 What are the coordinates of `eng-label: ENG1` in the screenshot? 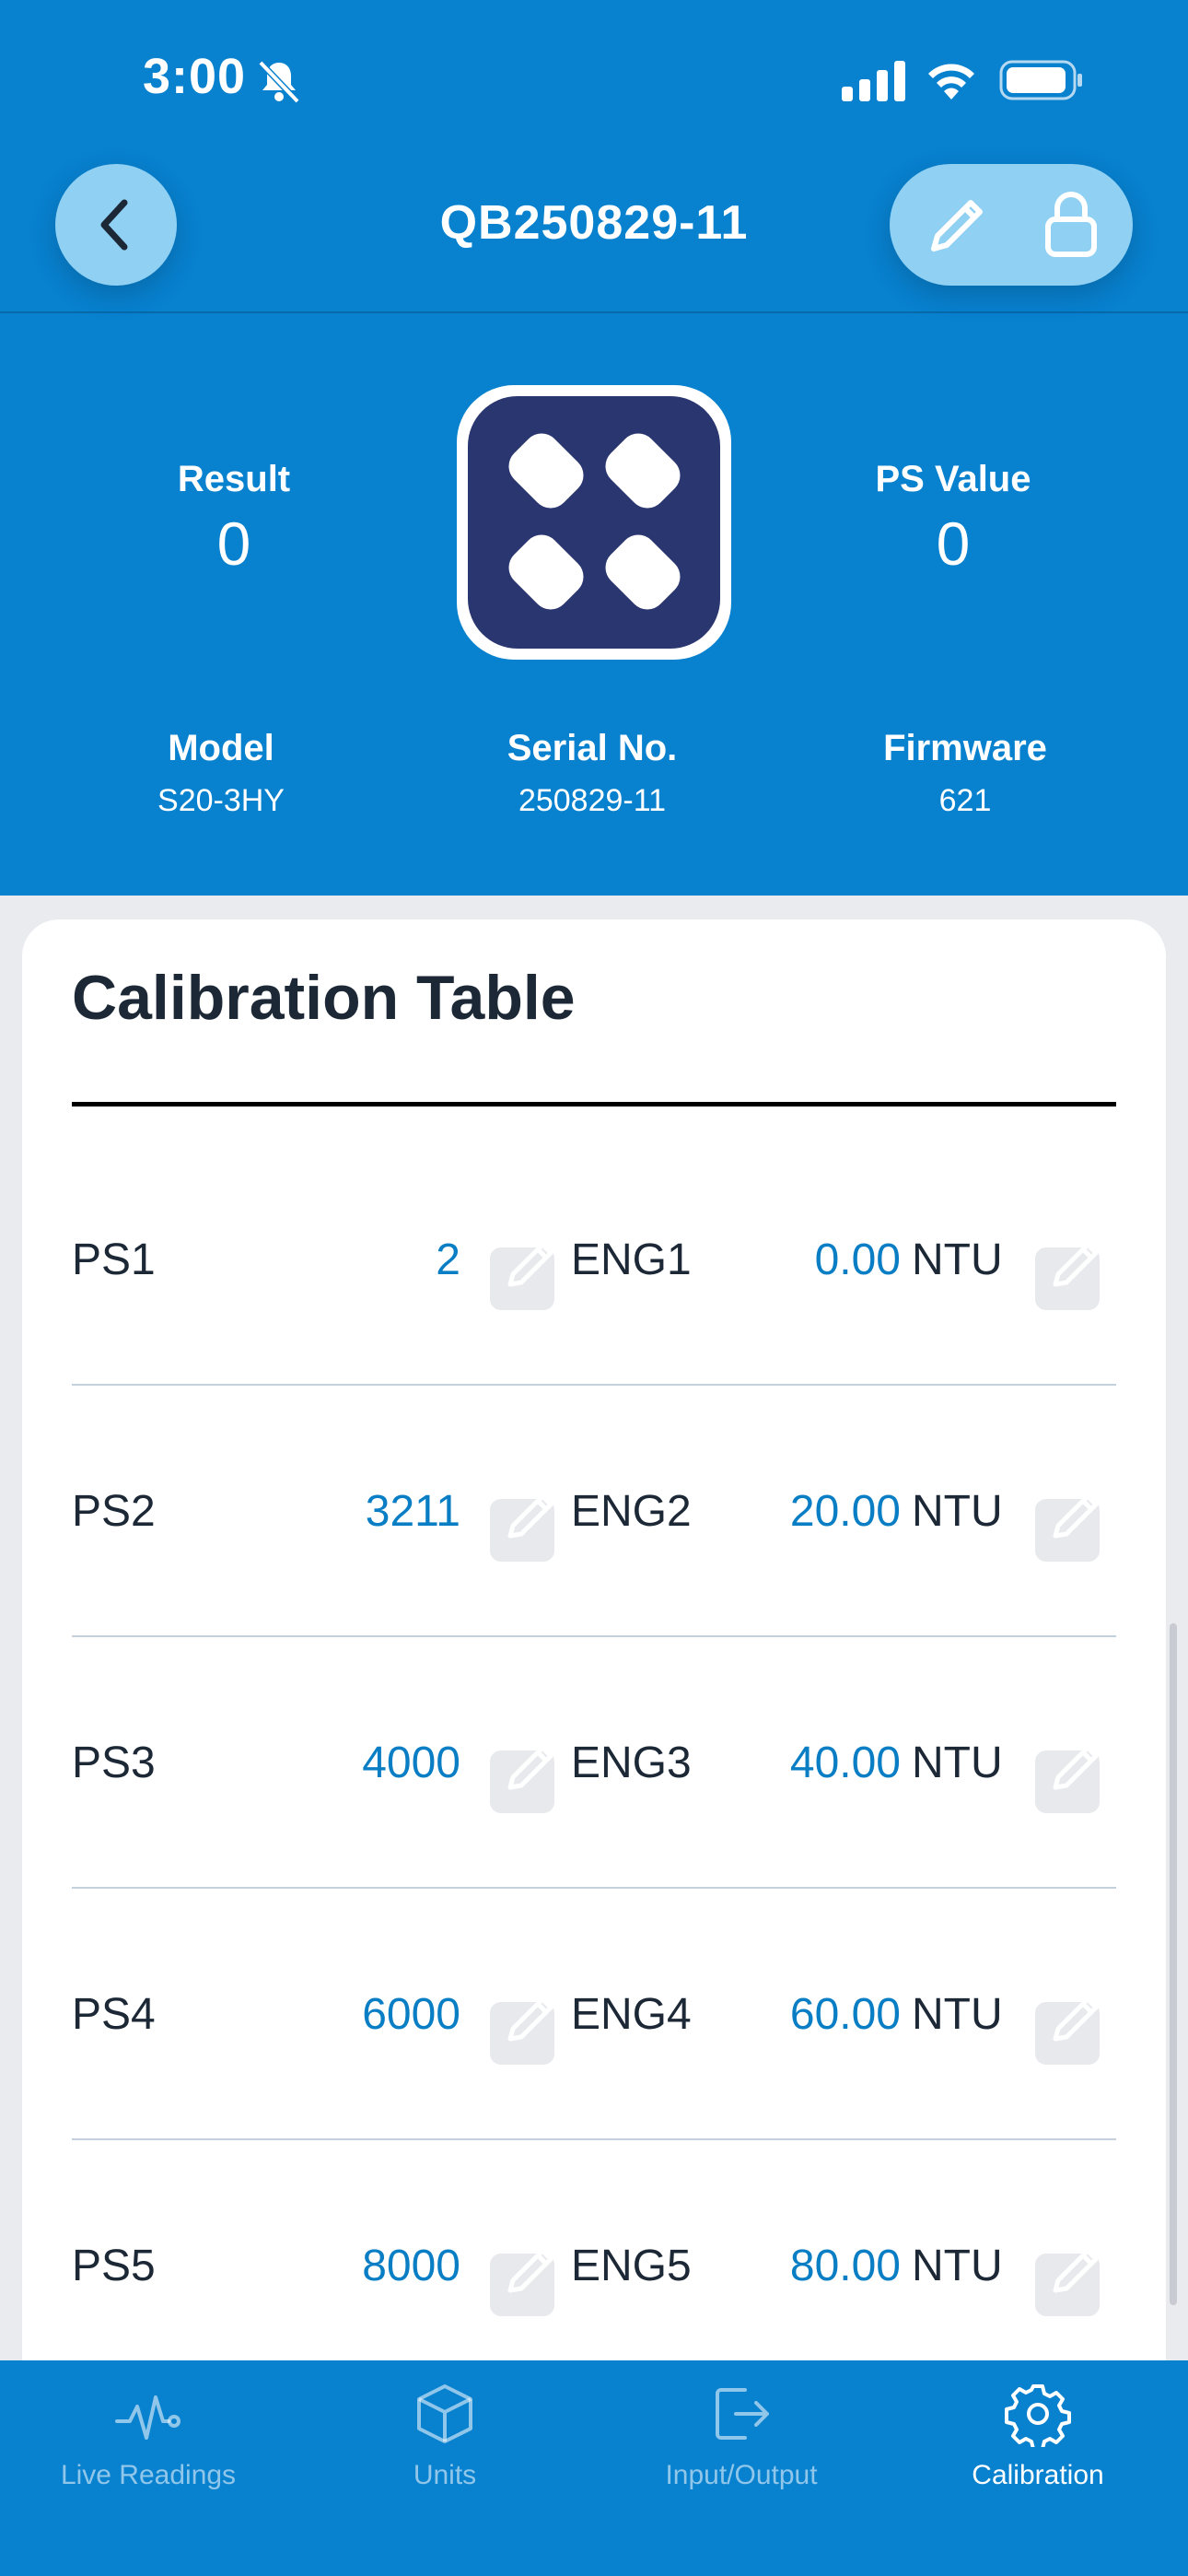 It's located at (631, 1259).